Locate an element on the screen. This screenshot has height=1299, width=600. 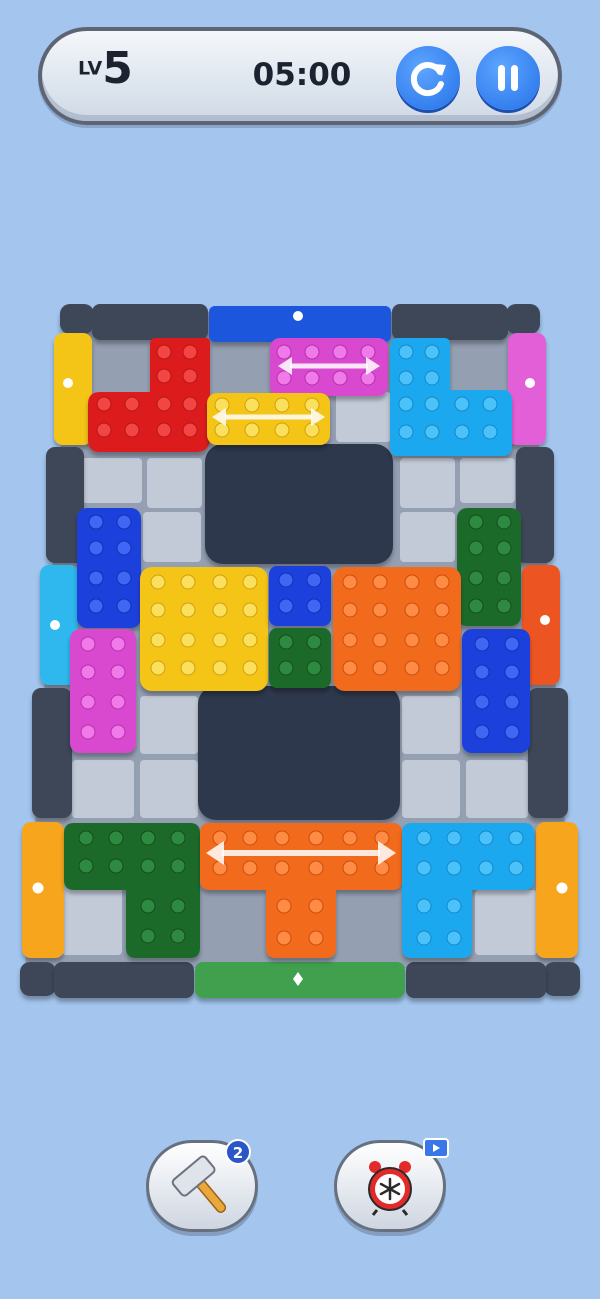
freeze-booster-button is located at coordinates (391, 1185).